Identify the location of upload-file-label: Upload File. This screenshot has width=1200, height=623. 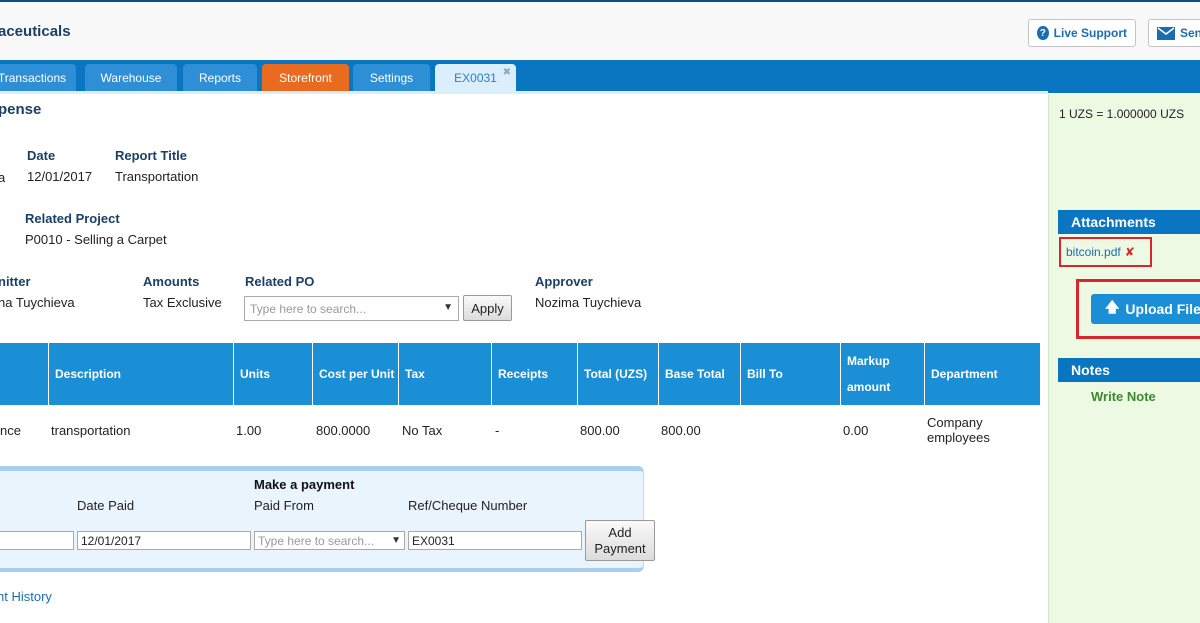
(1162, 309).